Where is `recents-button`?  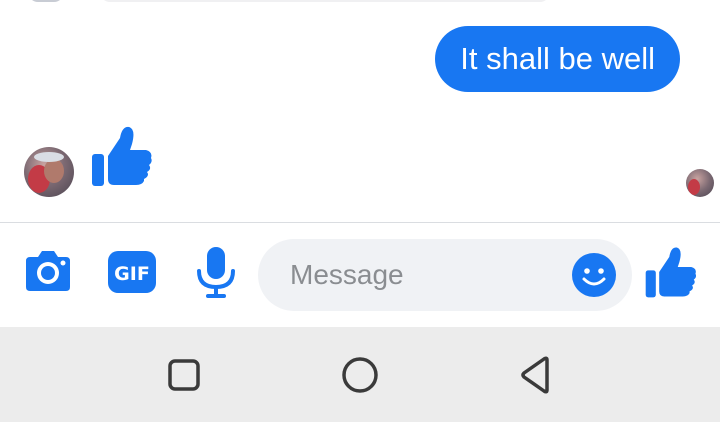
recents-button is located at coordinates (184, 375).